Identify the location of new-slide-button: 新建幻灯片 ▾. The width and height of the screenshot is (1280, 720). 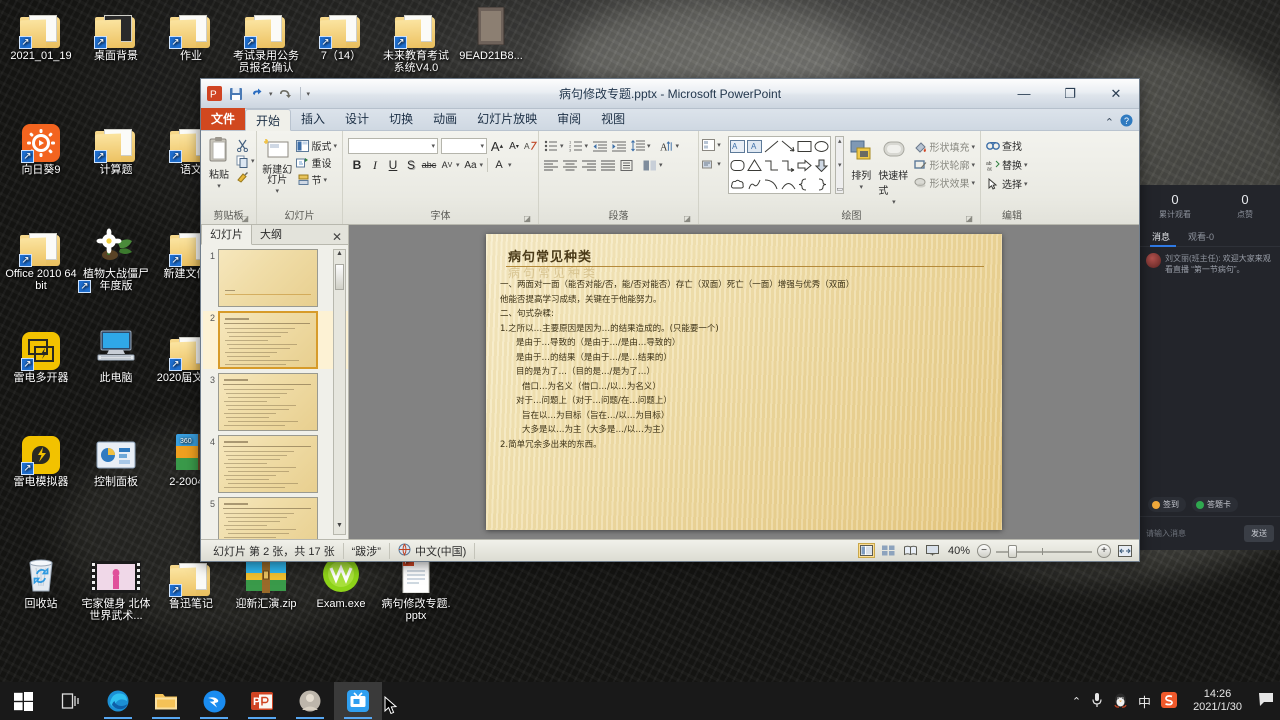
(277, 165).